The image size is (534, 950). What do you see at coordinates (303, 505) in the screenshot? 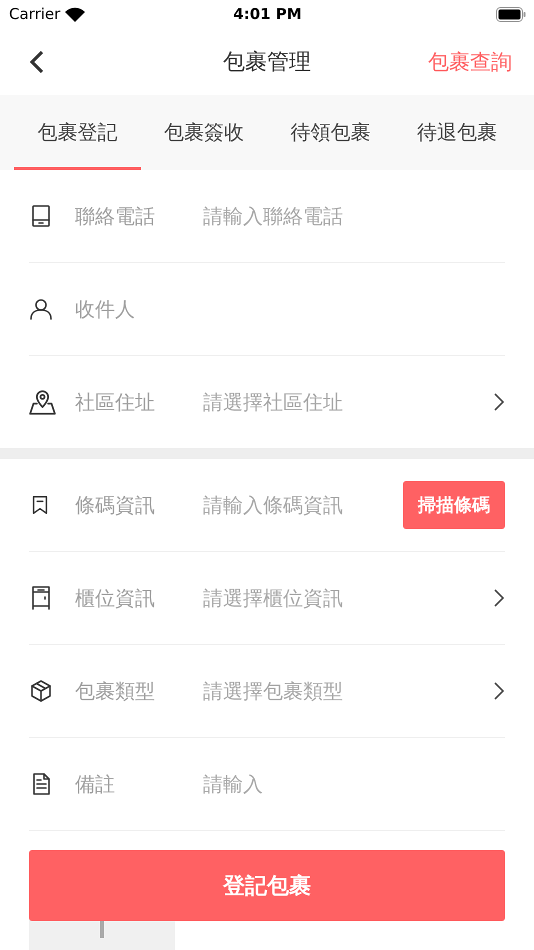
I see `input-field: 請輸入條碼資訊` at bounding box center [303, 505].